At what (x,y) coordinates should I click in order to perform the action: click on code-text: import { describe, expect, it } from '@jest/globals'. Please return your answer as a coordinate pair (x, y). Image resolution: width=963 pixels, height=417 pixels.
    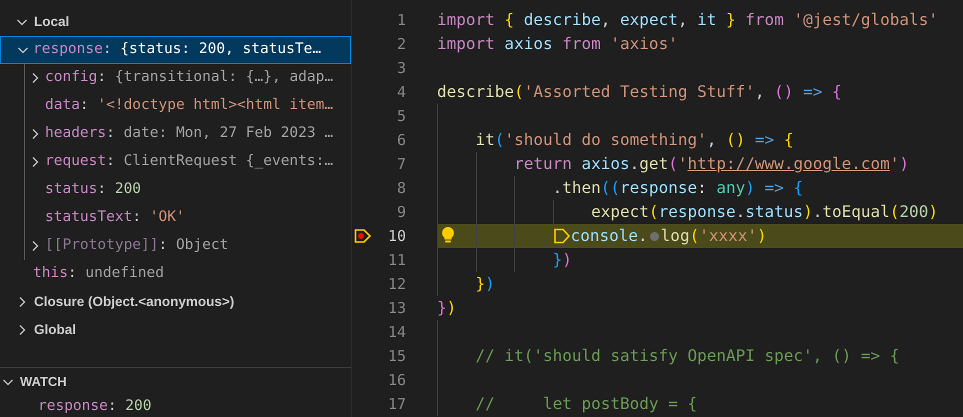
    Looking at the image, I should click on (687, 20).